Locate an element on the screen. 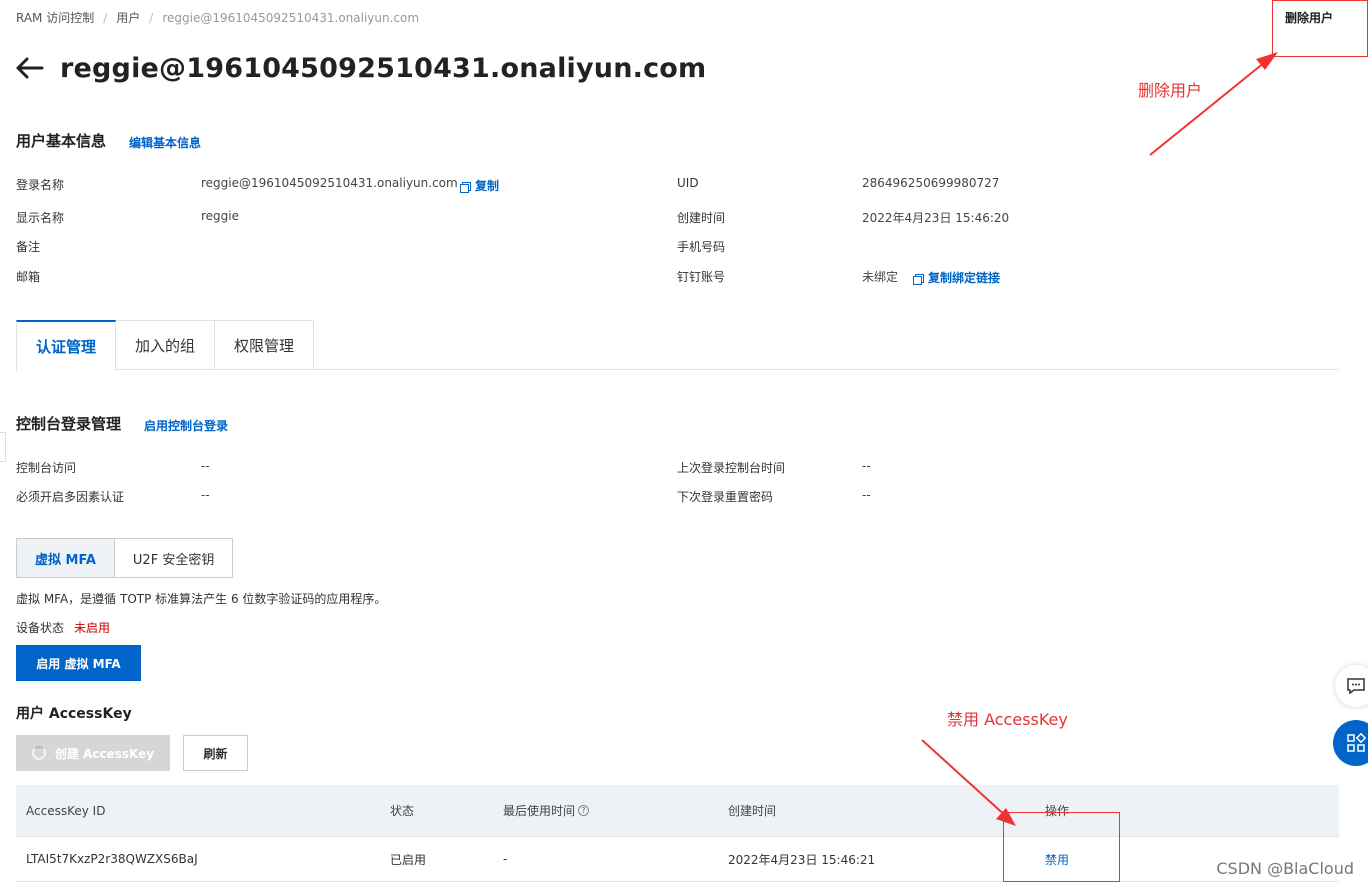 The width and height of the screenshot is (1368, 884). arrow-to-disable is located at coordinates (965, 779).